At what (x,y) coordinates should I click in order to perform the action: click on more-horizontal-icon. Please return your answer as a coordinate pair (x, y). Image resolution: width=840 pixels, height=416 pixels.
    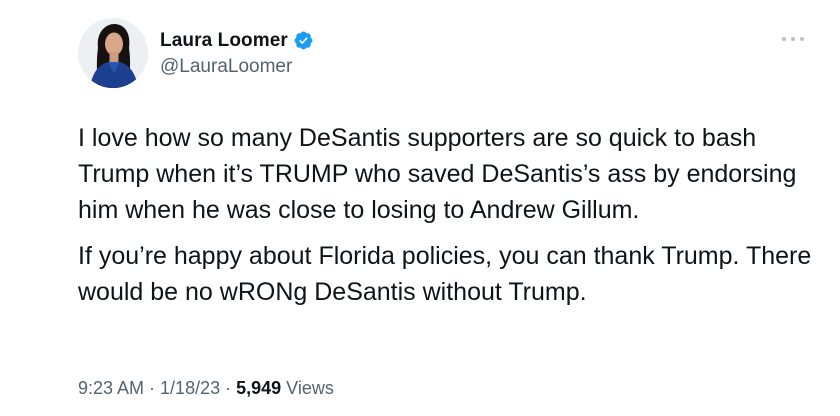
    Looking at the image, I should click on (793, 39).